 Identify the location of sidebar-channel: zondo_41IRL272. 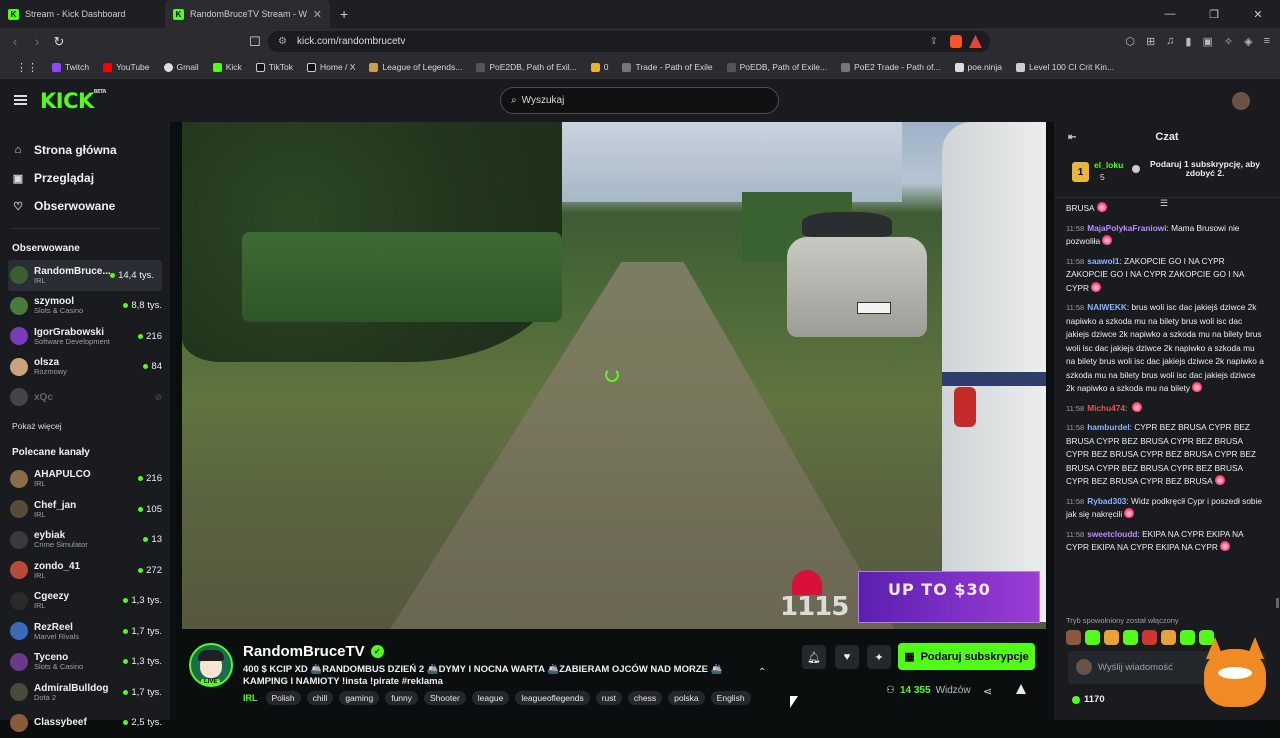
(85, 570).